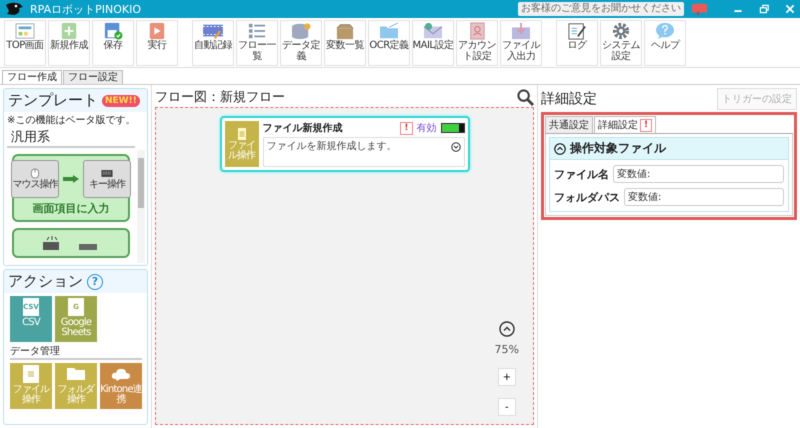  What do you see at coordinates (521, 31) in the screenshot?
I see `download-tray-icon` at bounding box center [521, 31].